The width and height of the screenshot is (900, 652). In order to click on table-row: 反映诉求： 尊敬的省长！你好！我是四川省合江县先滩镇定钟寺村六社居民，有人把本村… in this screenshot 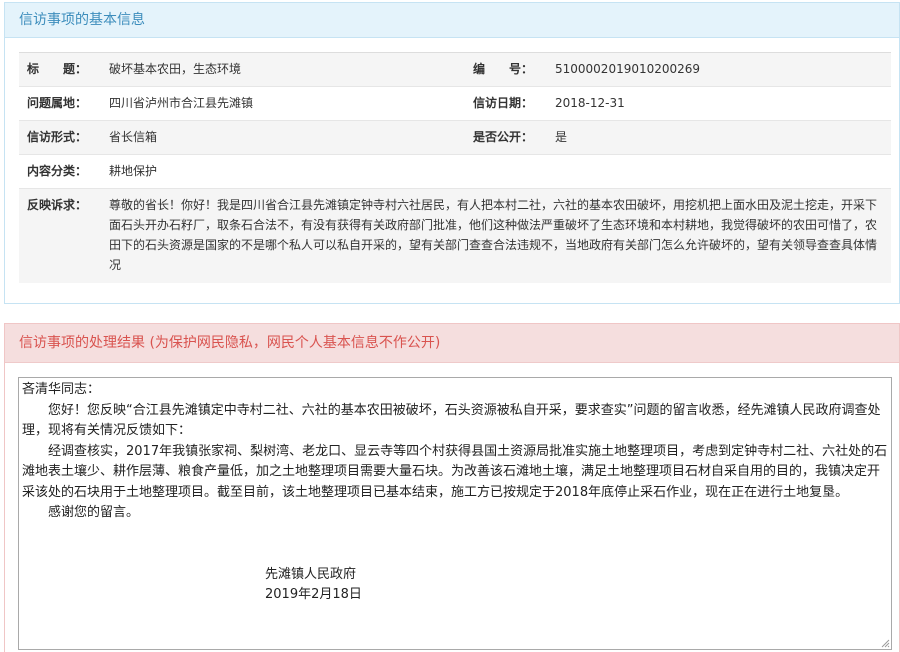, I will do `click(455, 235)`.